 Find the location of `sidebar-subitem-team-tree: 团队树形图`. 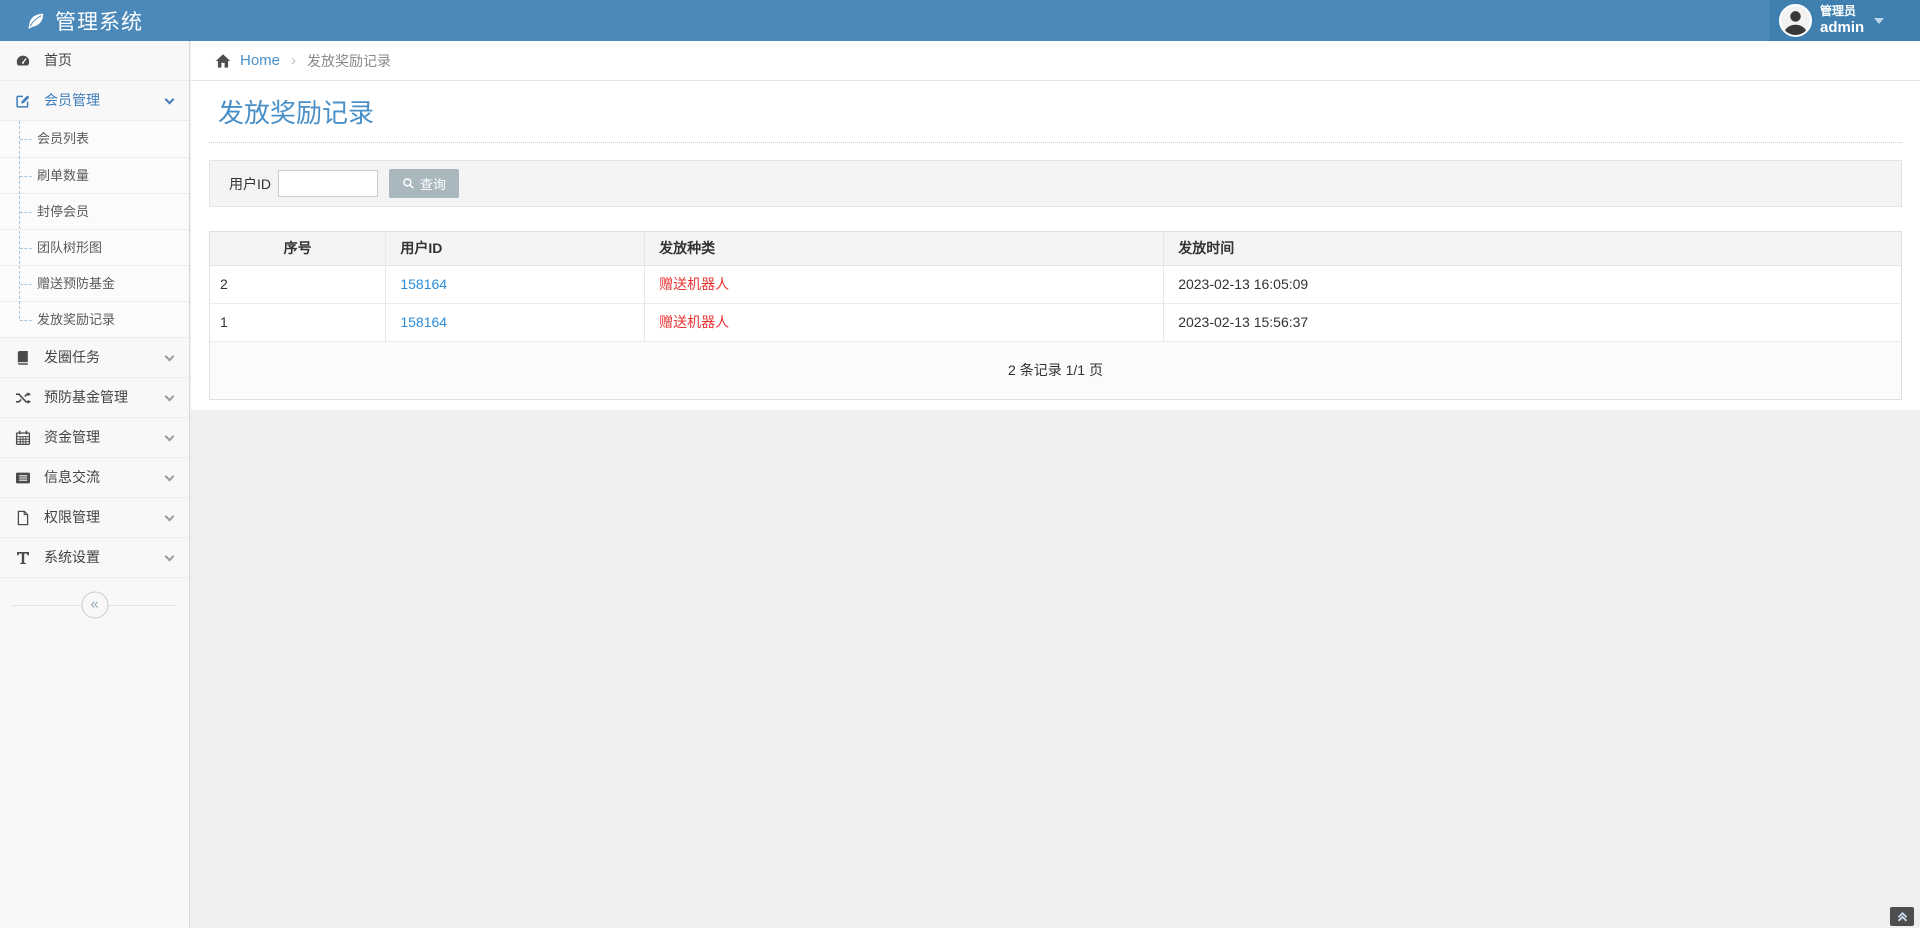

sidebar-subitem-team-tree: 团队树形图 is located at coordinates (94, 247).